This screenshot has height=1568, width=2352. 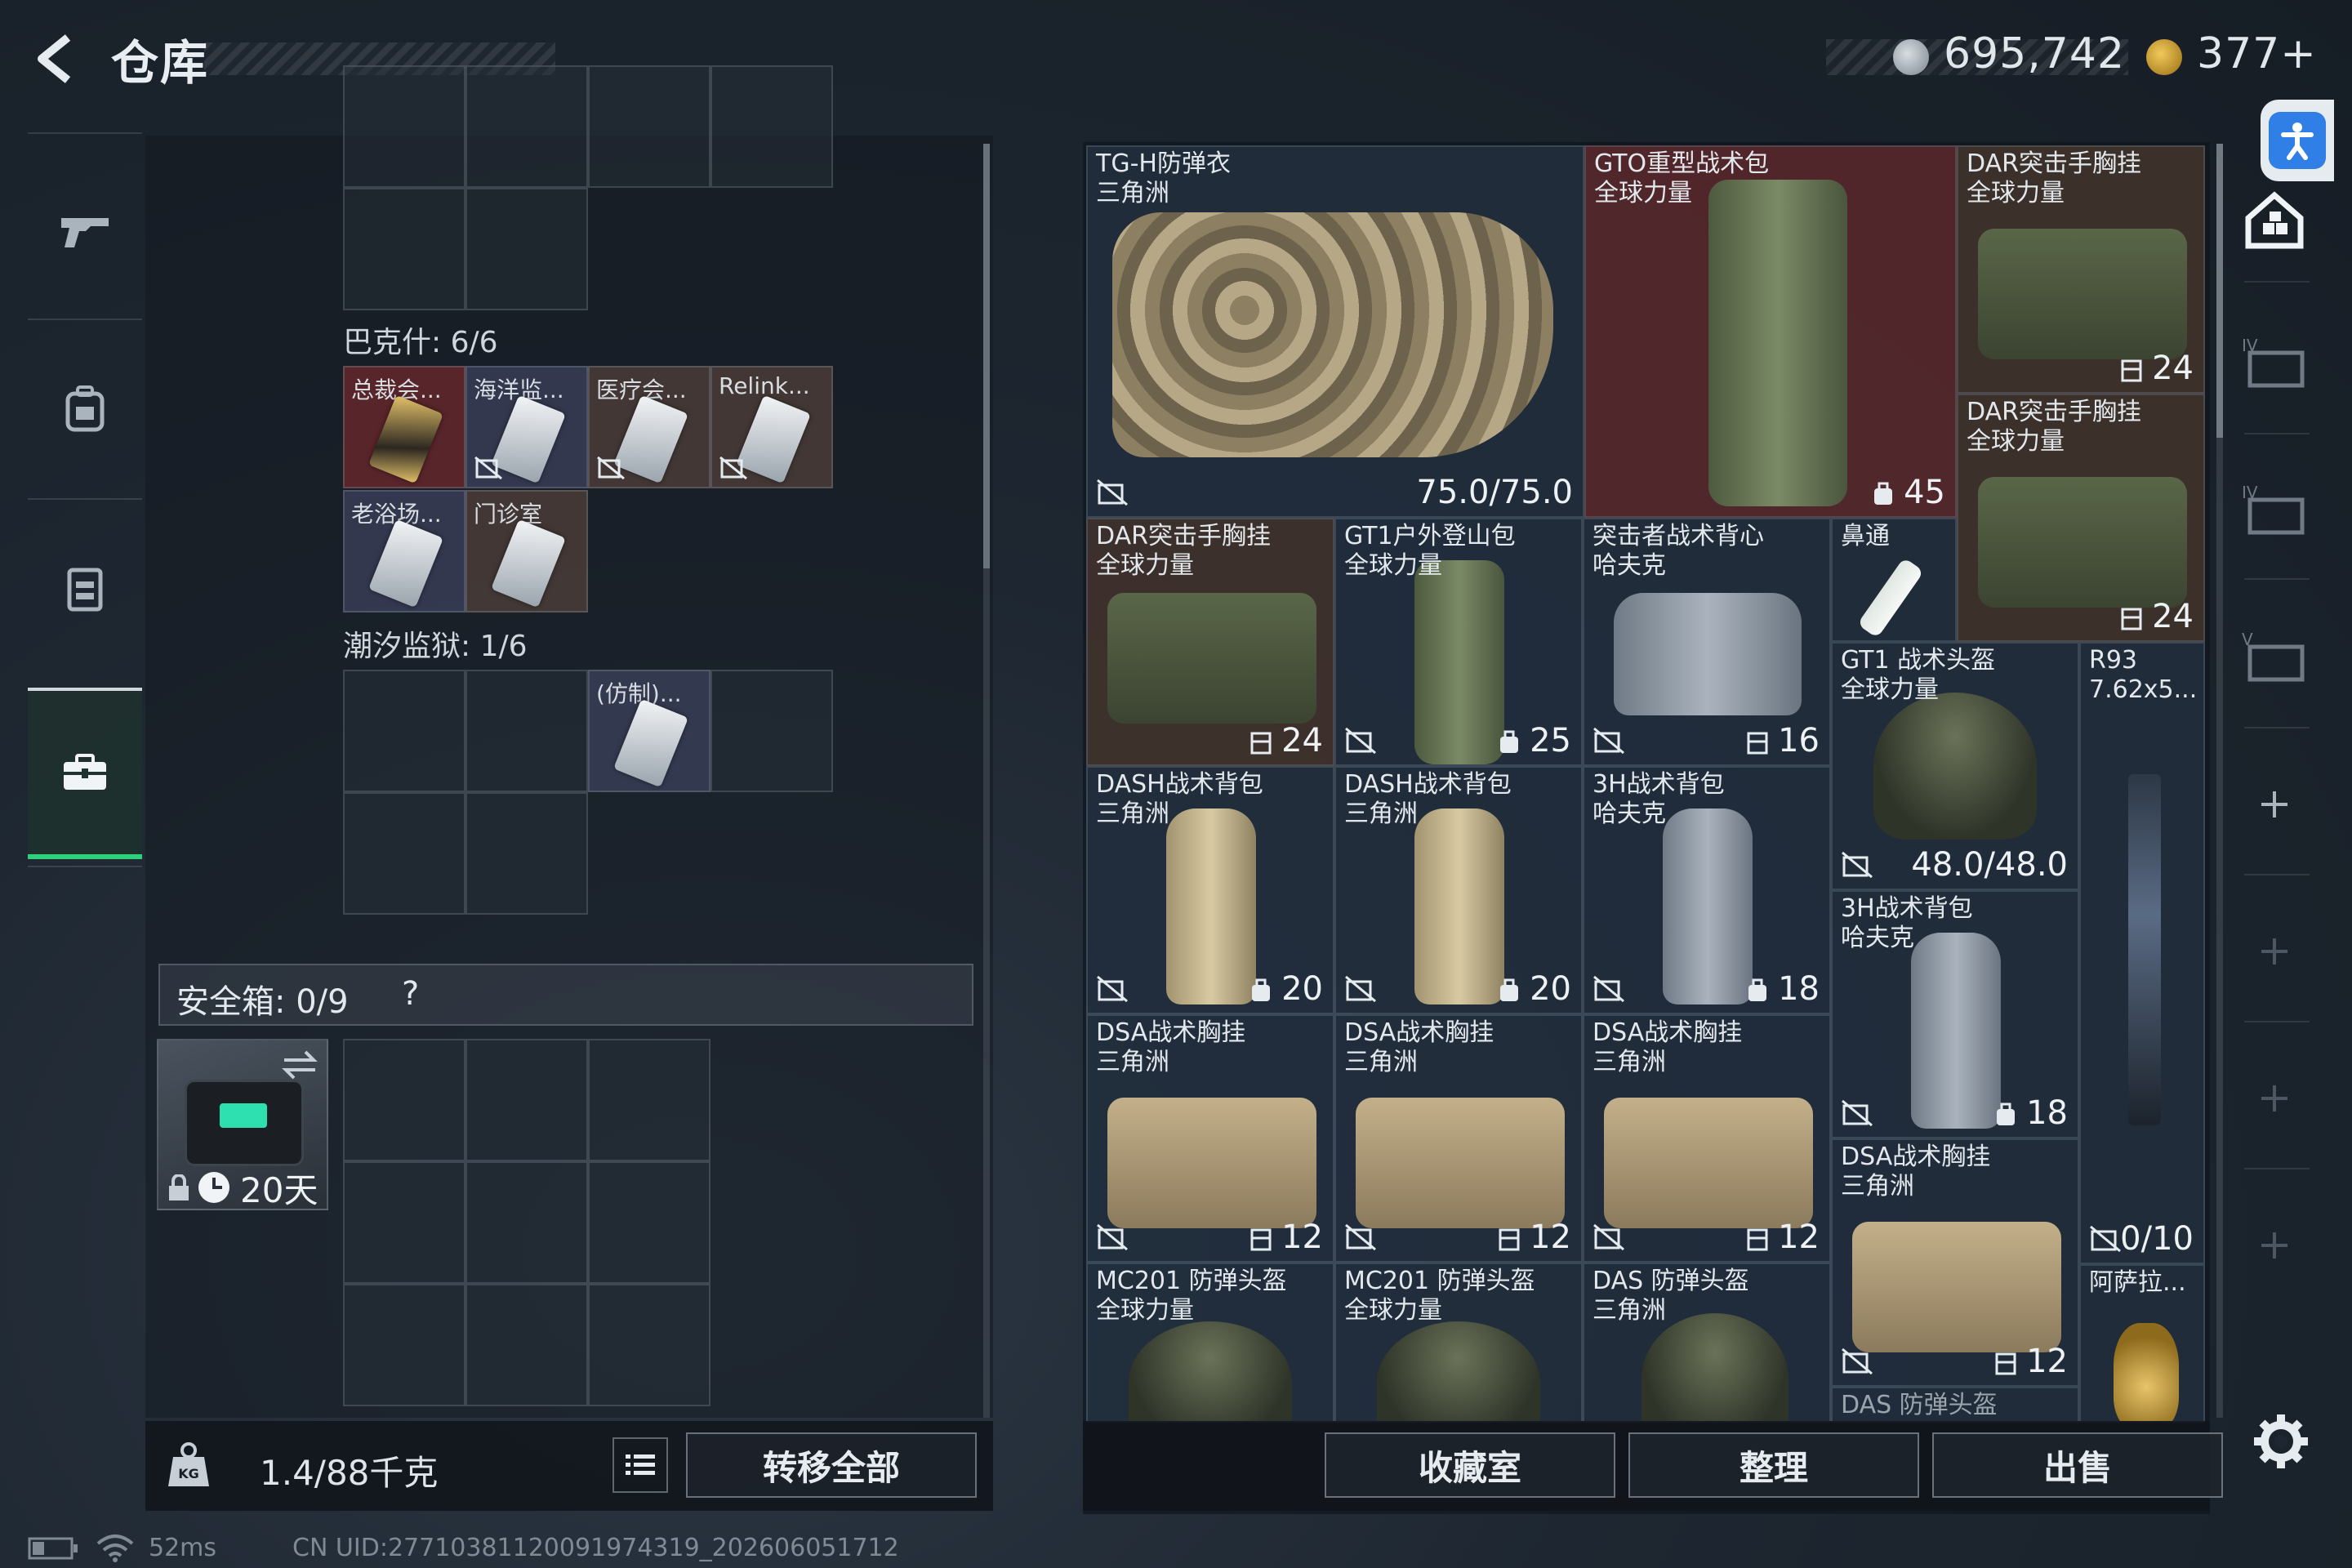 I want to click on nav-weapons, so click(x=85, y=230).